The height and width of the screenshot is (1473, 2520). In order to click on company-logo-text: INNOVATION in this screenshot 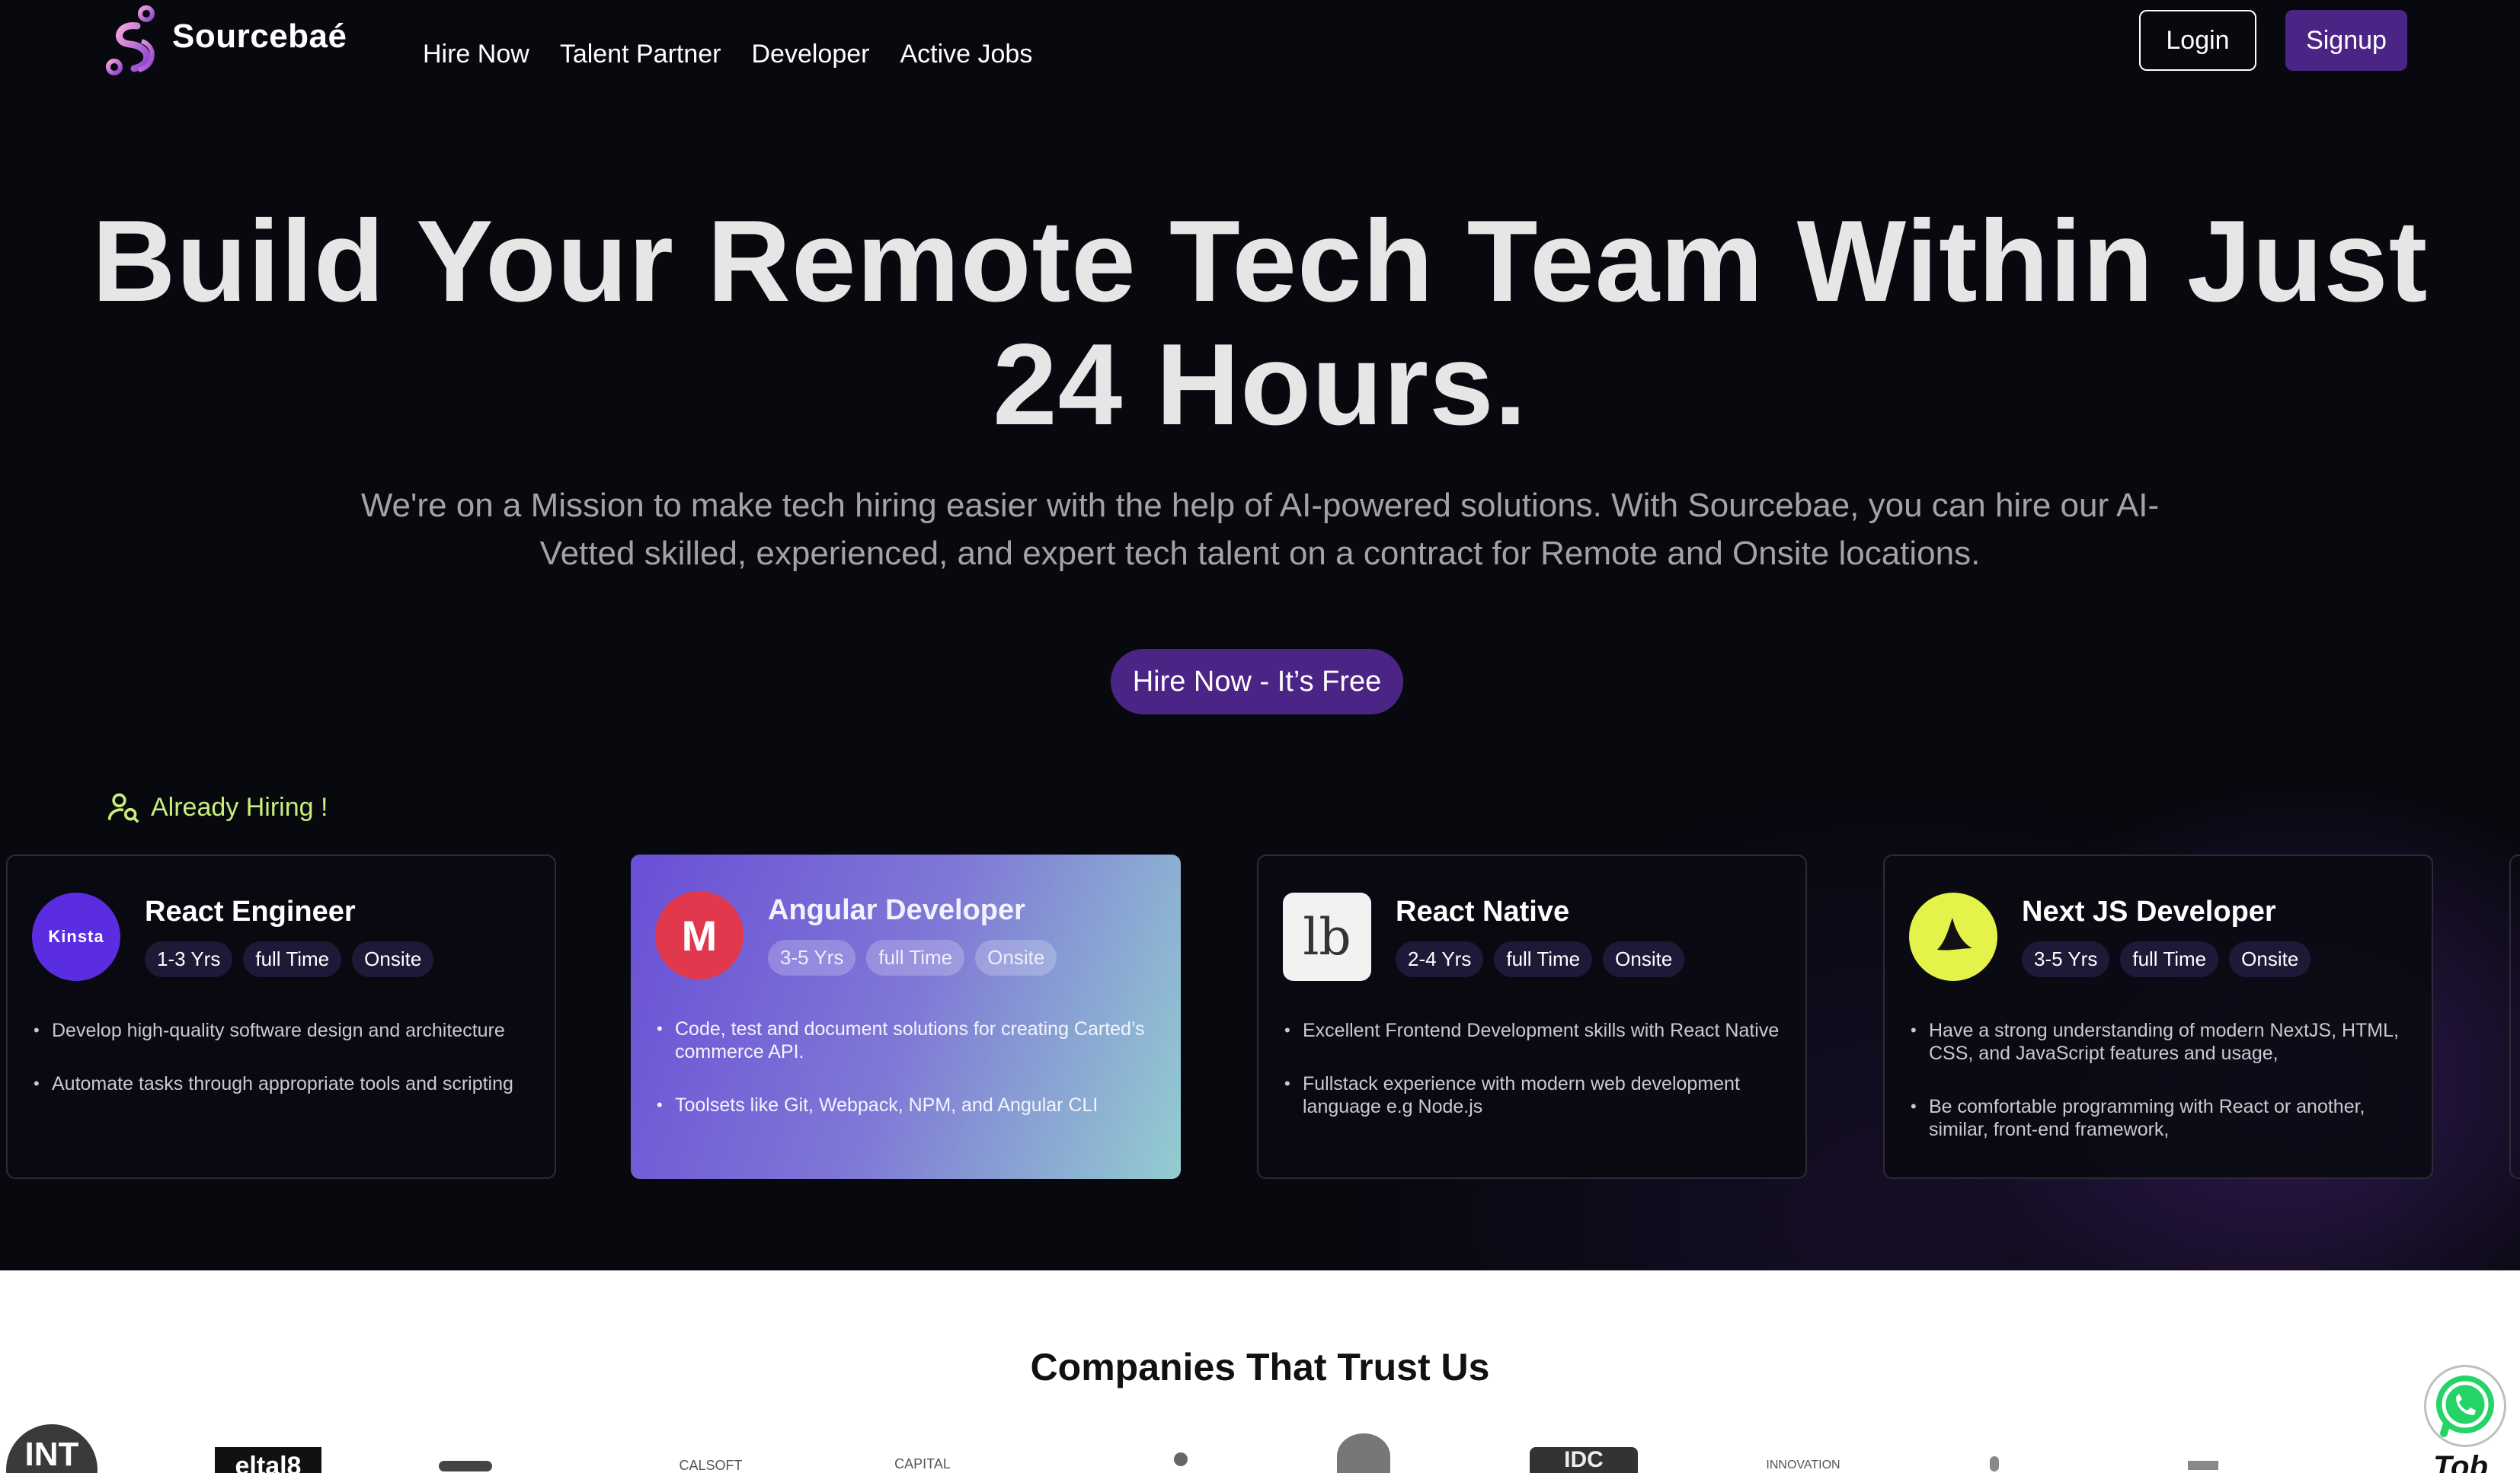, I will do `click(1803, 1465)`.